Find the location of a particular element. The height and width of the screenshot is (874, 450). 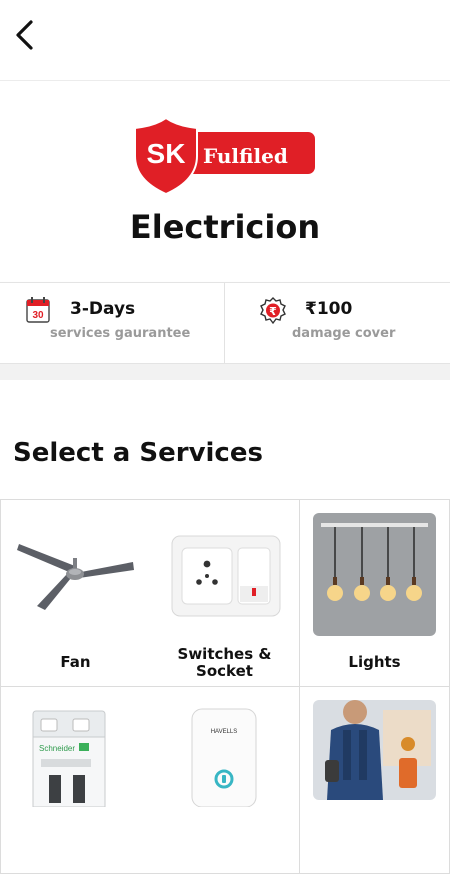

stabilizer-brand: HAVELLS is located at coordinates (224, 732).